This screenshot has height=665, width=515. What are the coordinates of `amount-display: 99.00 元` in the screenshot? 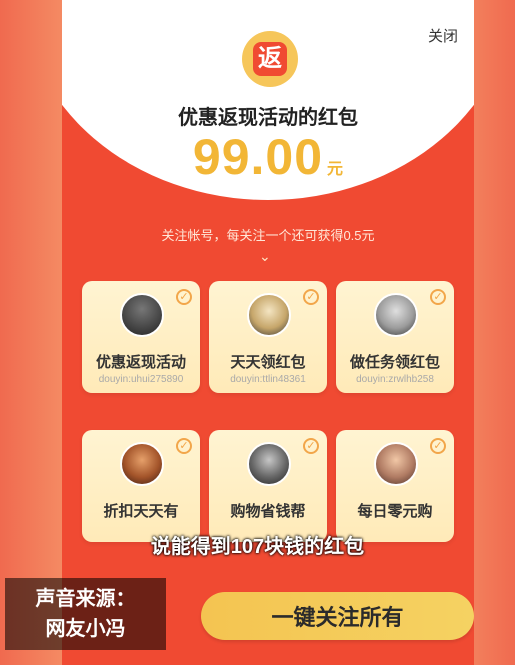 It's located at (268, 157).